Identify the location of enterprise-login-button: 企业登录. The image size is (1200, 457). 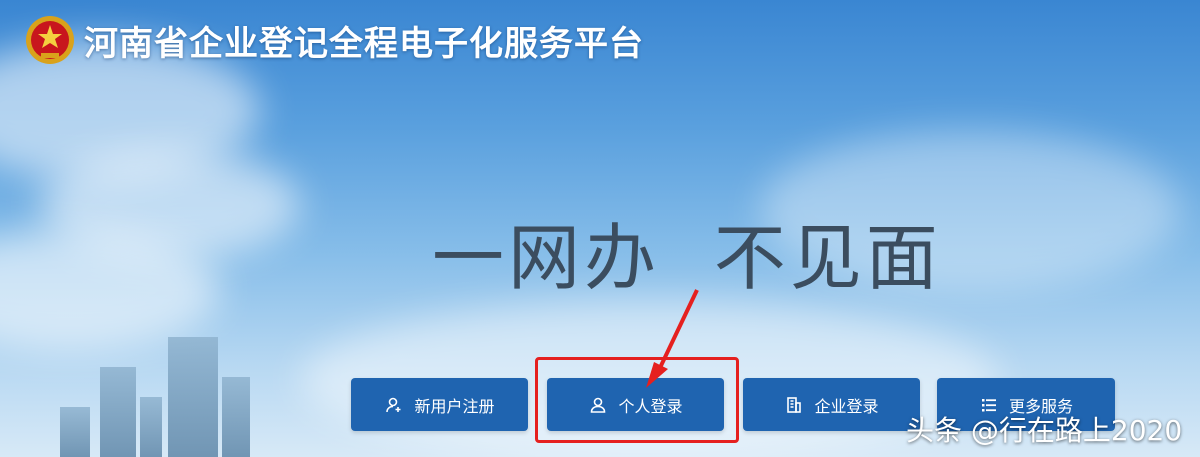
(831, 404).